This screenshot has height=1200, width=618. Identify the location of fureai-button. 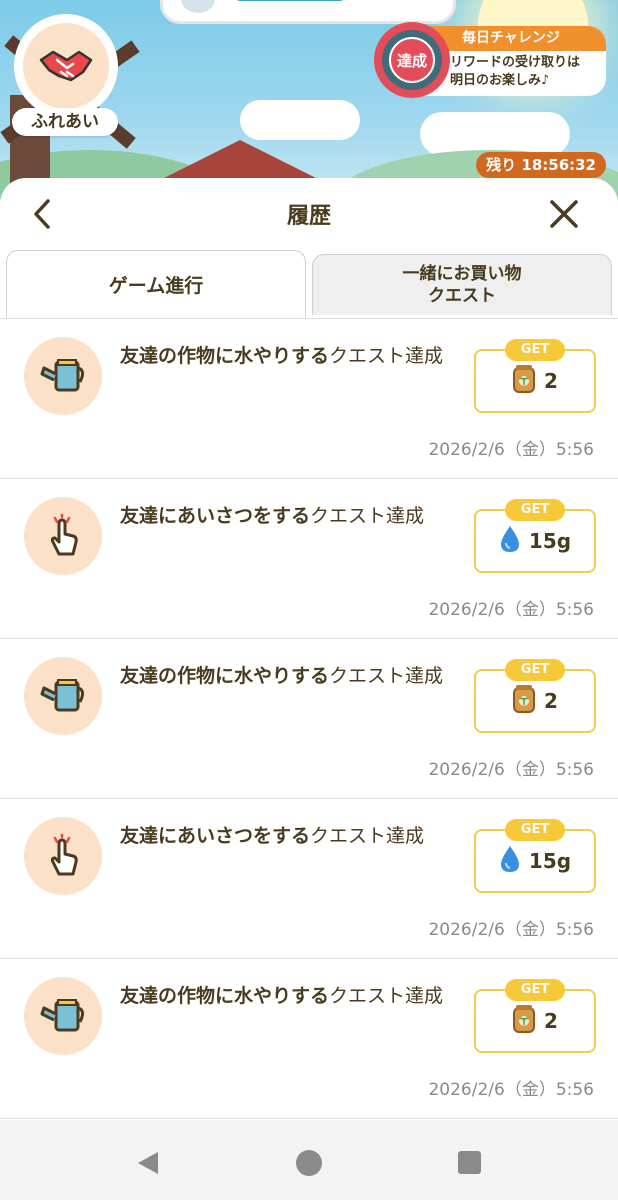
(66, 66).